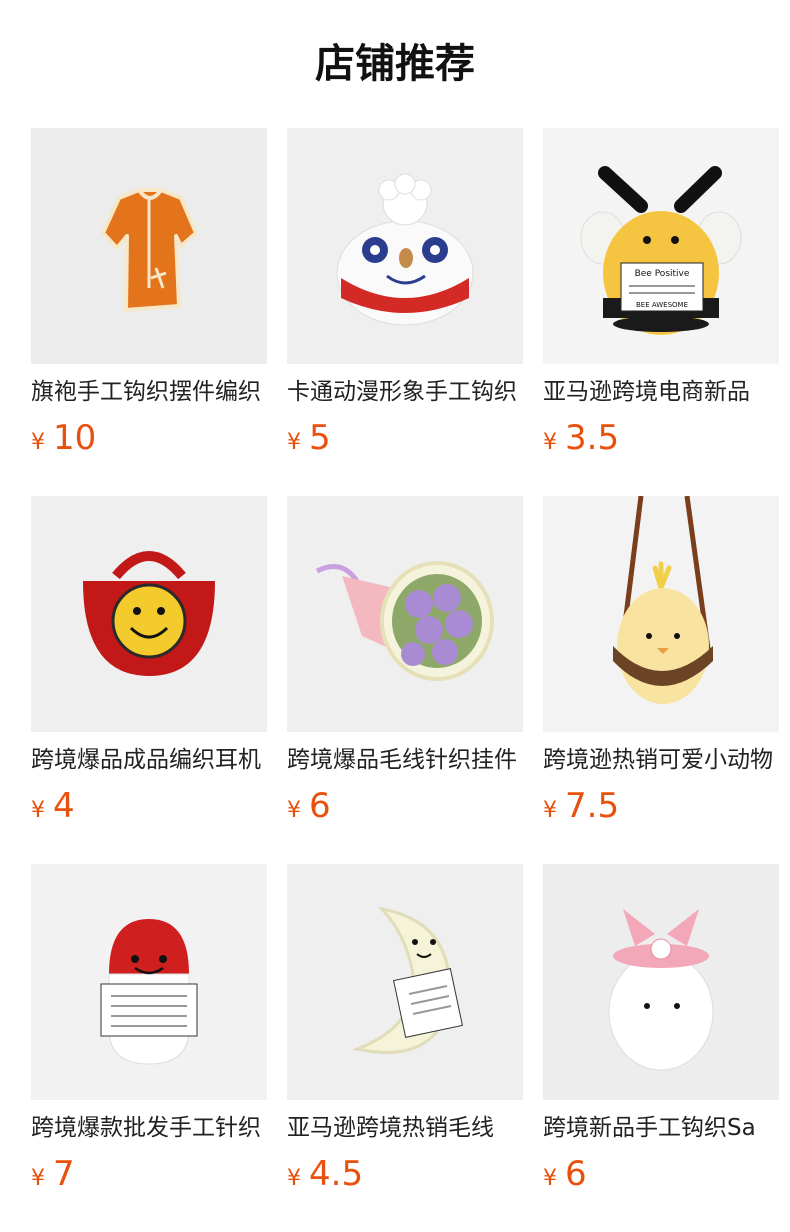  What do you see at coordinates (64, 806) in the screenshot?
I see `price-value: 4` at bounding box center [64, 806].